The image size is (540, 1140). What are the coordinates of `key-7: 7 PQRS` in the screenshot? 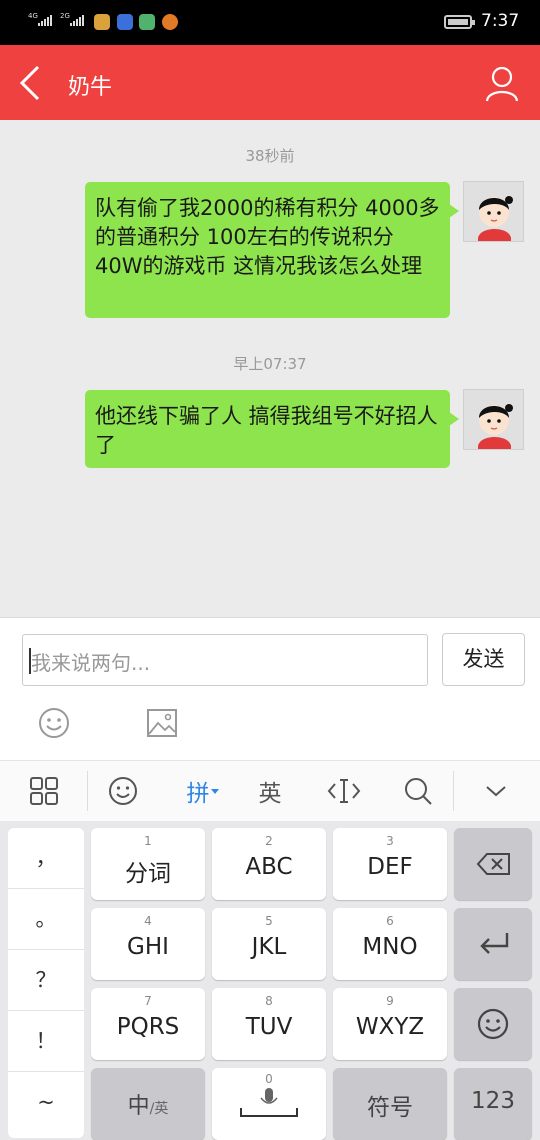 It's located at (148, 1024).